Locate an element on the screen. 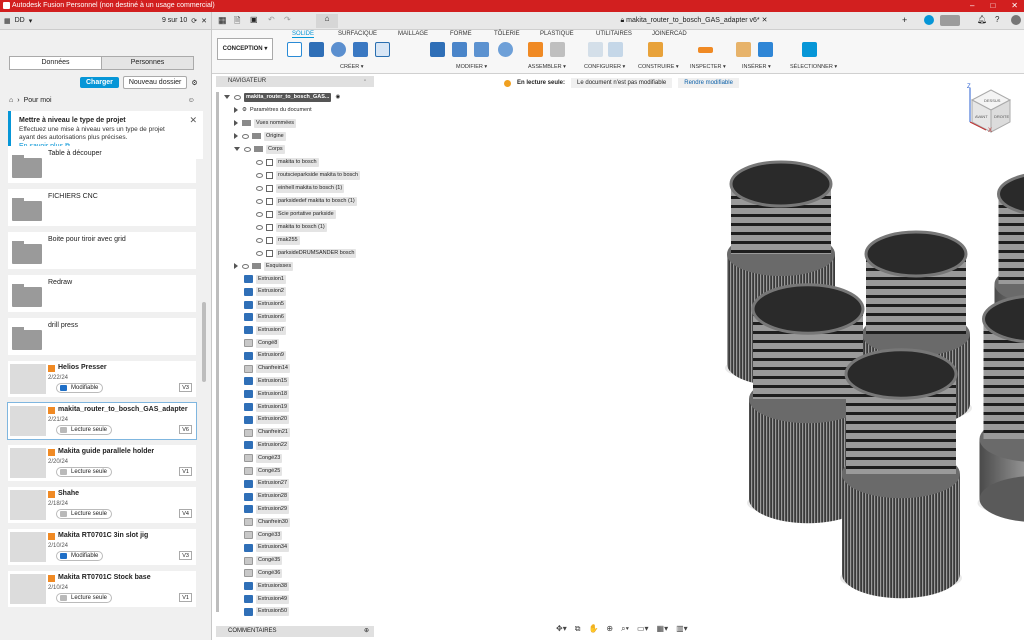 The image size is (1024, 640). feature-row: Extrusion49 is located at coordinates (267, 599).